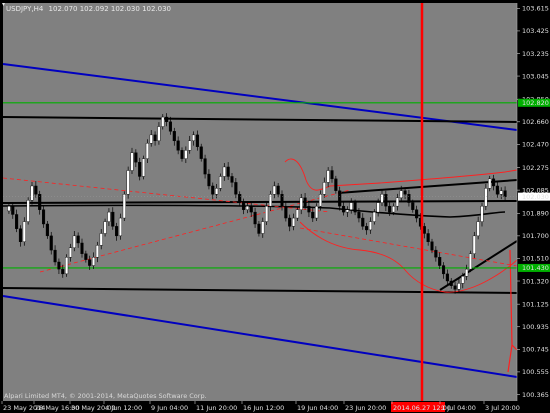 This screenshot has width=550, height=413. What do you see at coordinates (365, 408) in the screenshot?
I see `time-tick-label-8: 23 Jun 20:00` at bounding box center [365, 408].